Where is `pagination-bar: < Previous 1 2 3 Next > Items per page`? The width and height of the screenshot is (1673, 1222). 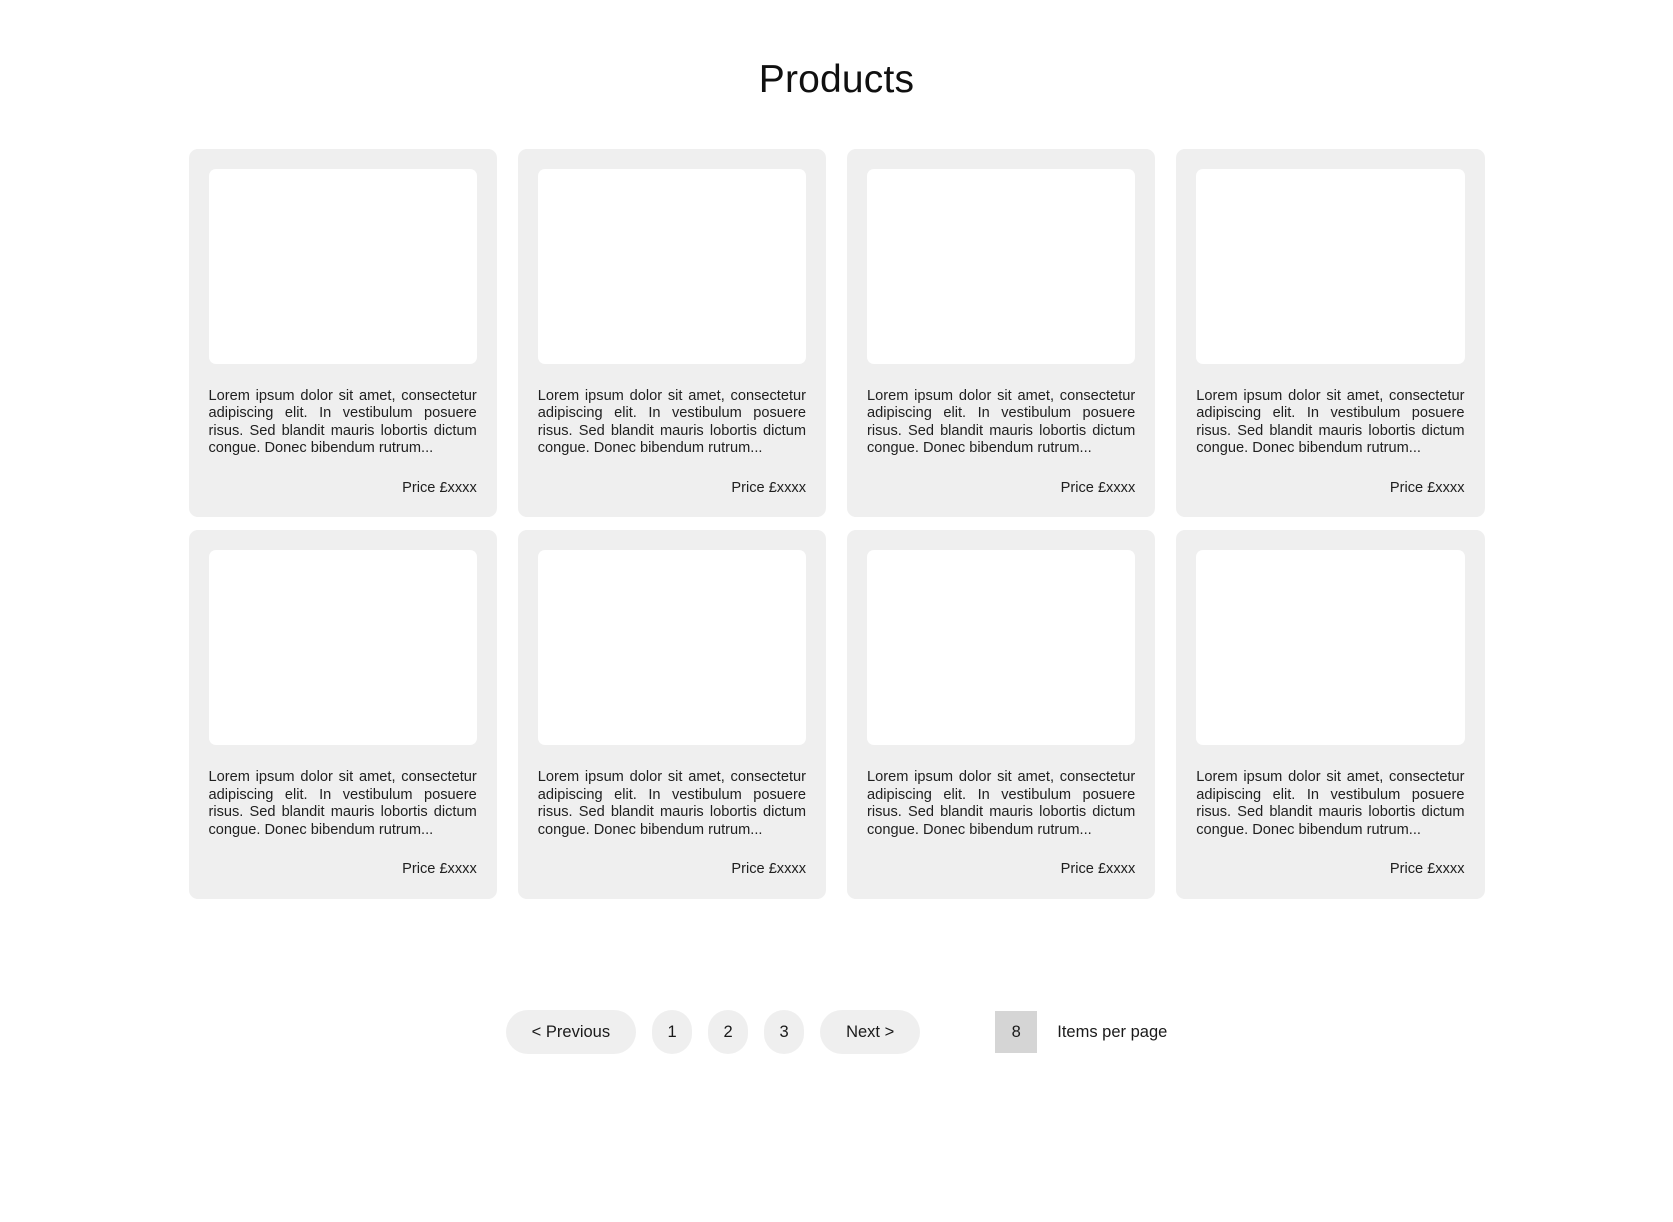 pagination-bar: < Previous 1 2 3 Next > Items per page is located at coordinates (836, 1032).